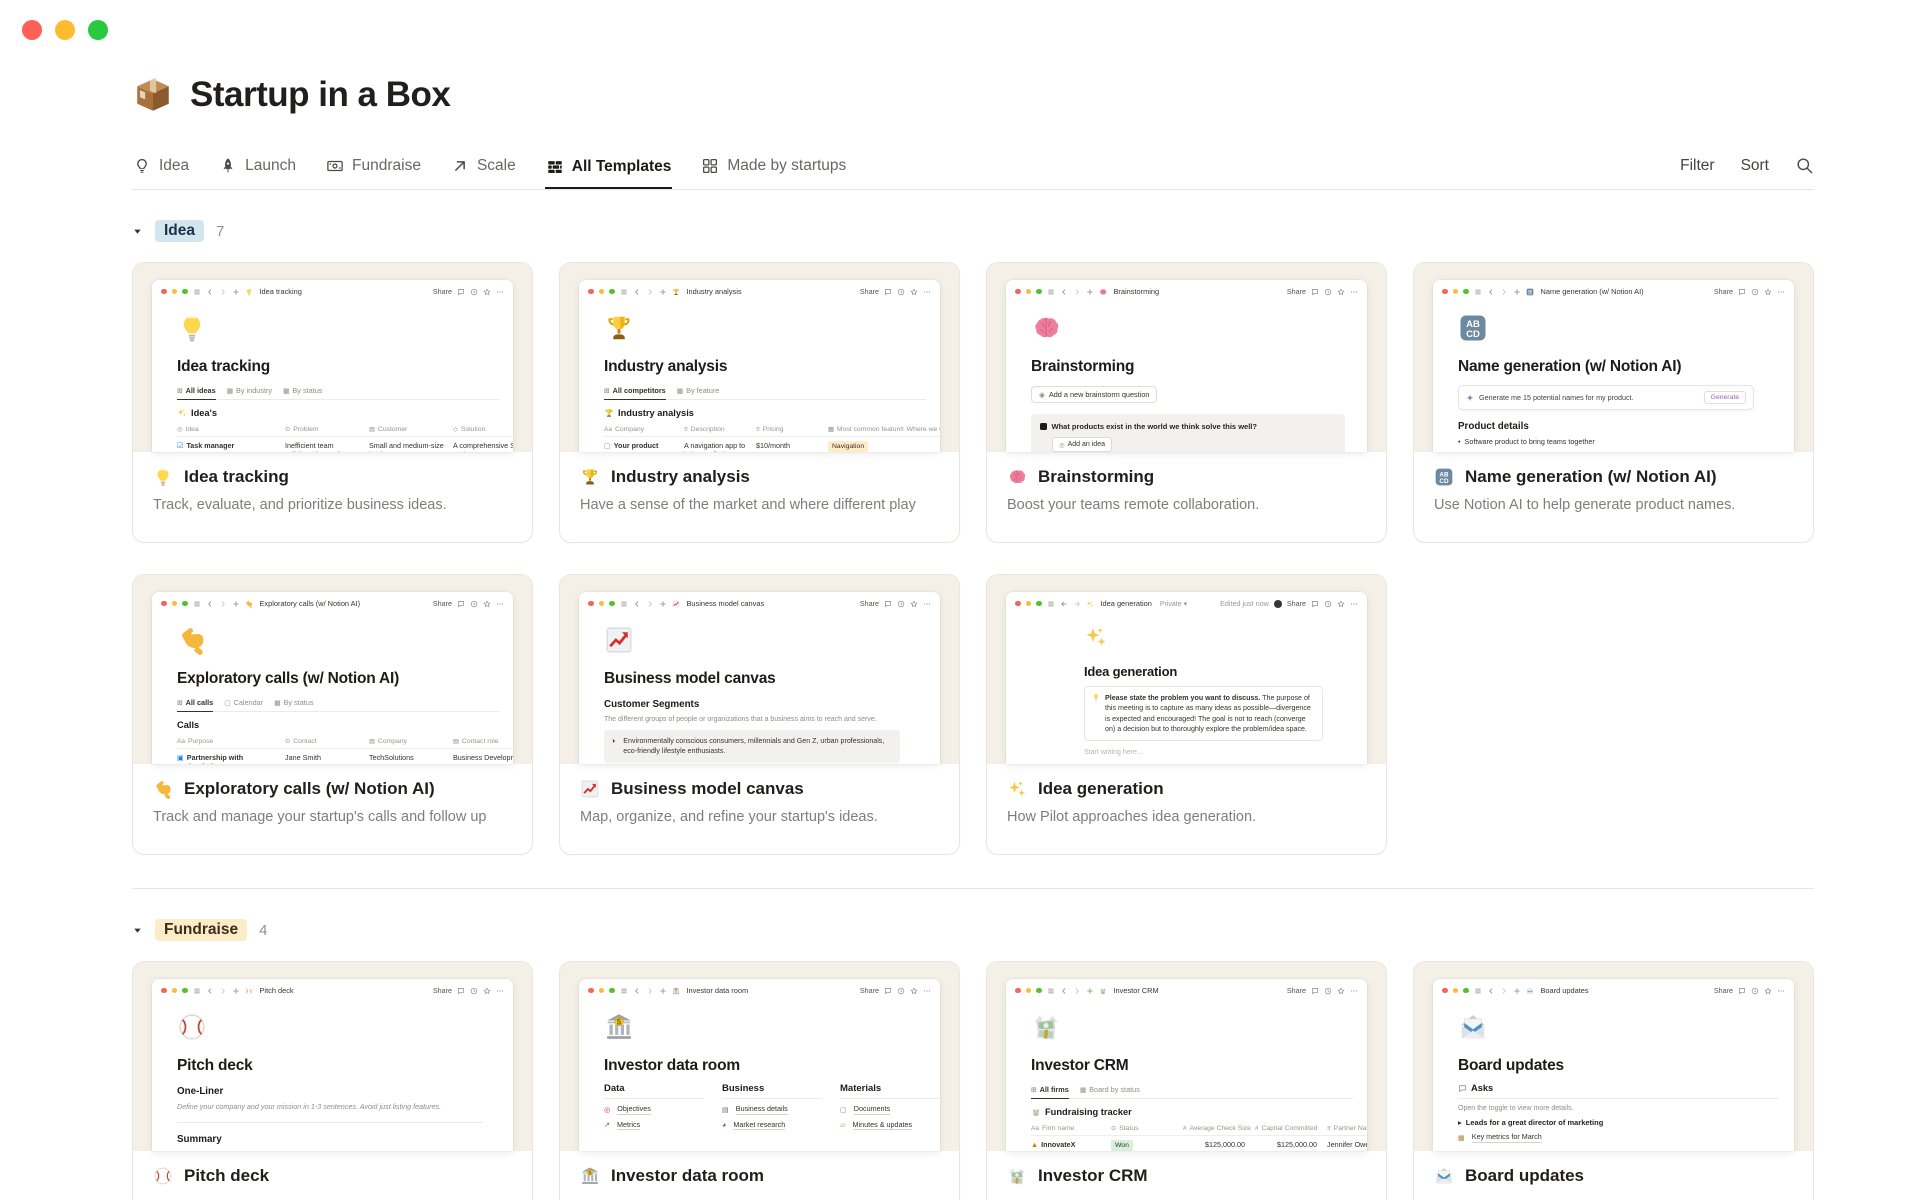  What do you see at coordinates (335, 166) in the screenshot?
I see `banknote-icon` at bounding box center [335, 166].